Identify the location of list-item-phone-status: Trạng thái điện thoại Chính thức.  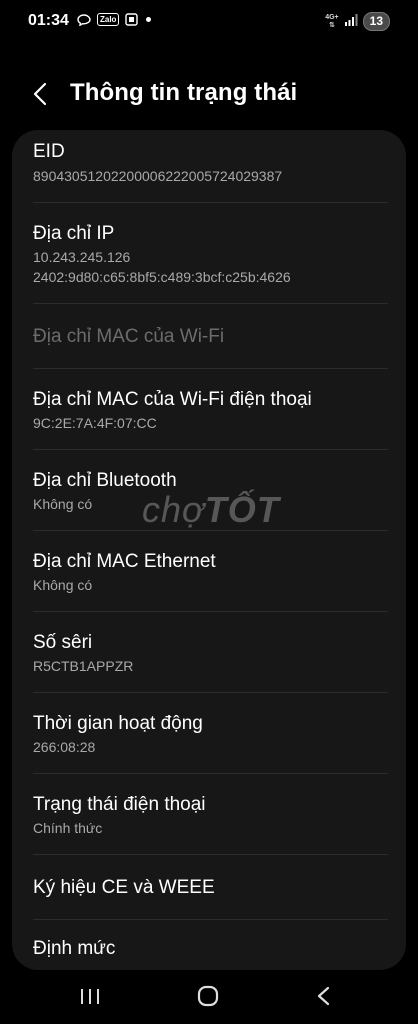
(209, 814).